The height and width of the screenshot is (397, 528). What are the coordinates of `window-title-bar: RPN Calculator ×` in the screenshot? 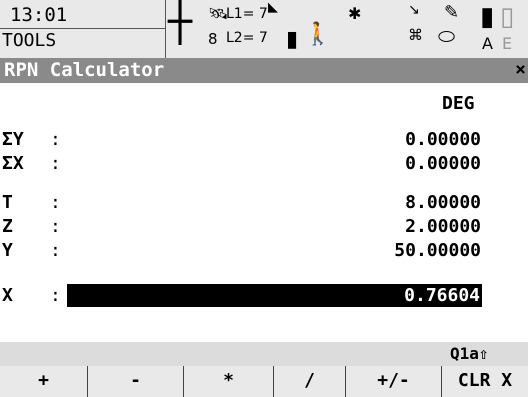 It's located at (264, 70).